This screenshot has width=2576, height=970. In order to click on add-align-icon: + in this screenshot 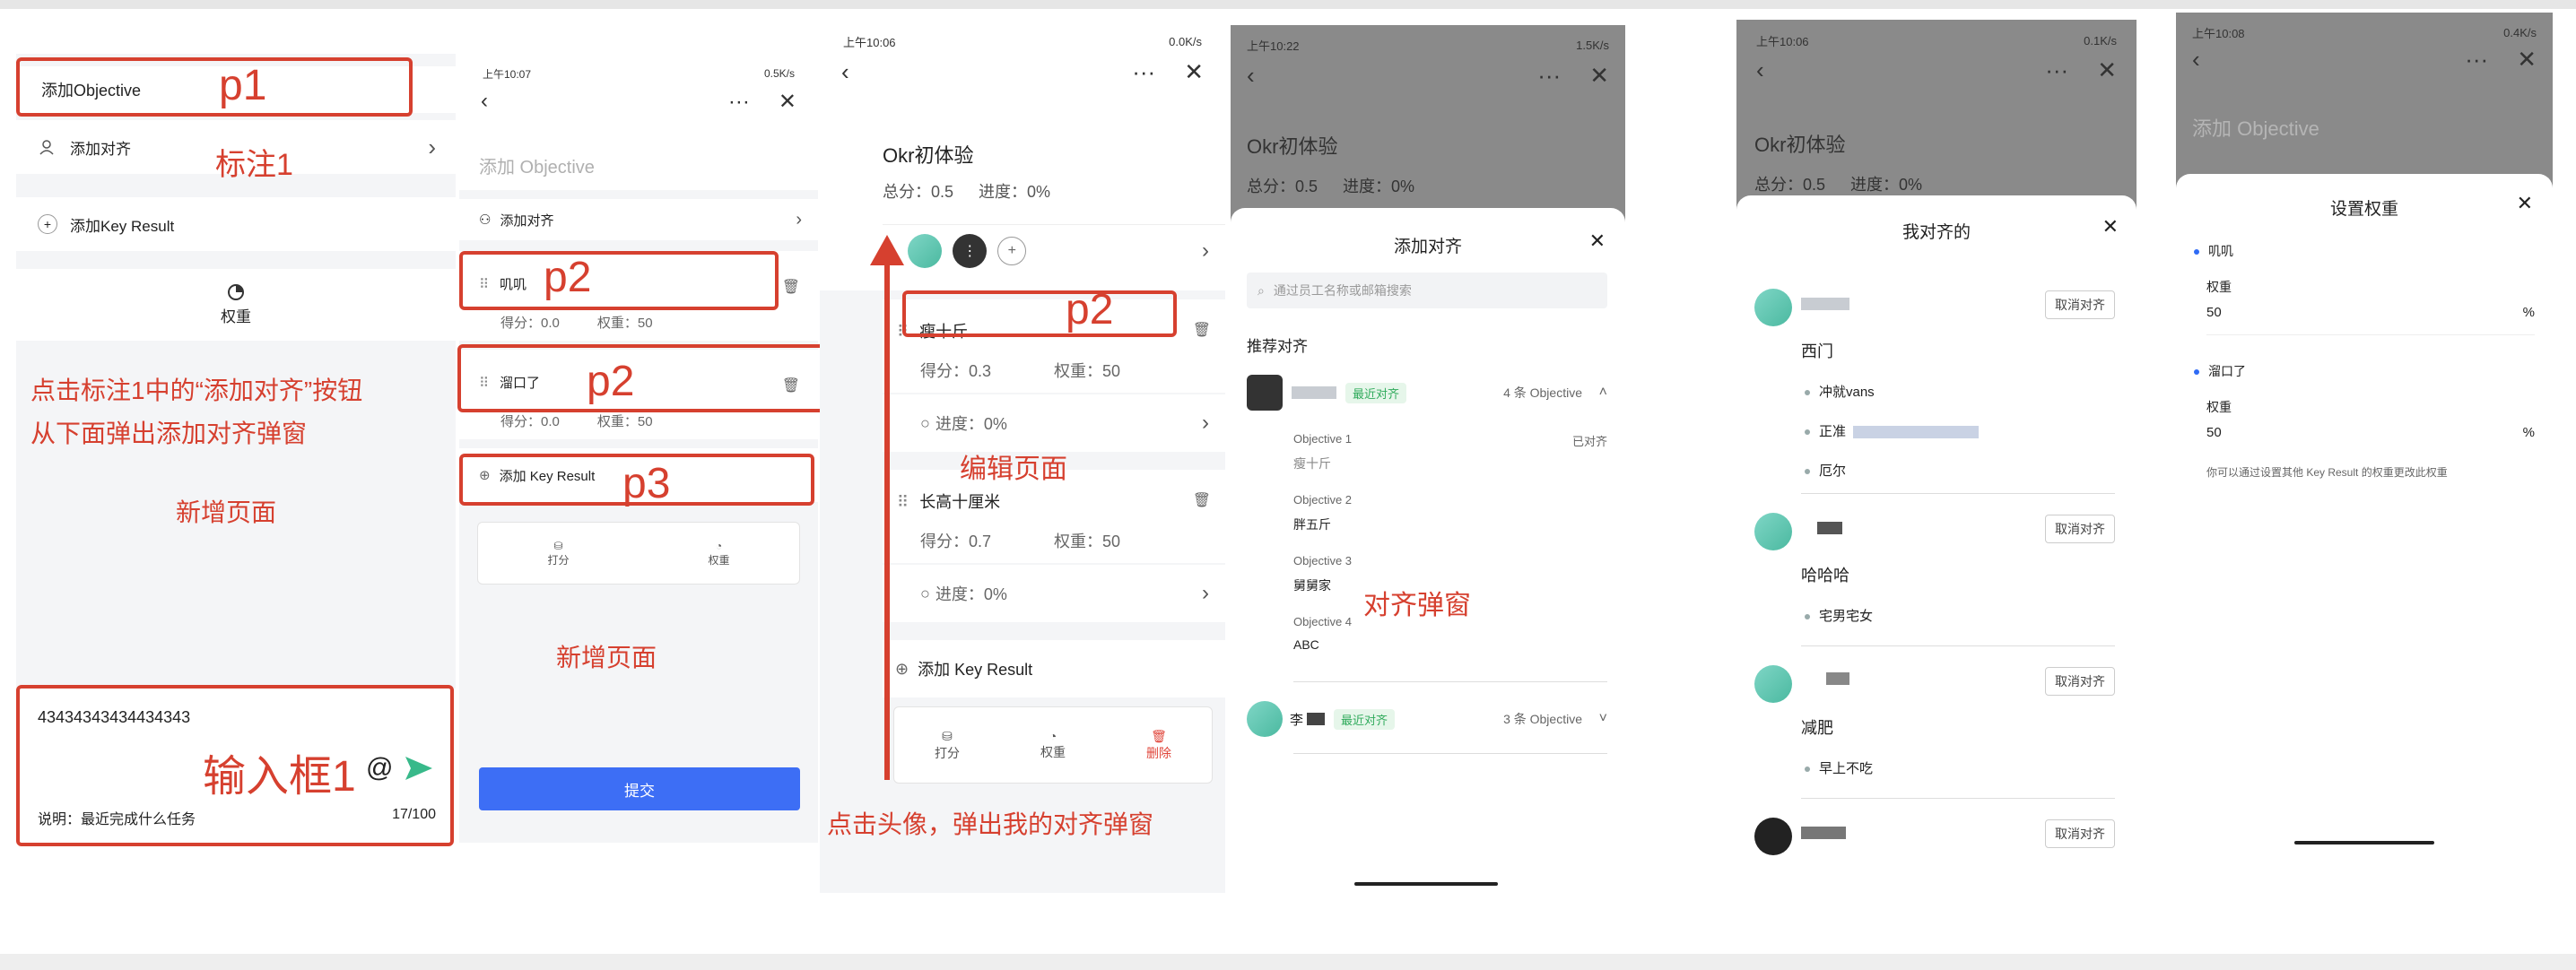, I will do `click(1012, 250)`.